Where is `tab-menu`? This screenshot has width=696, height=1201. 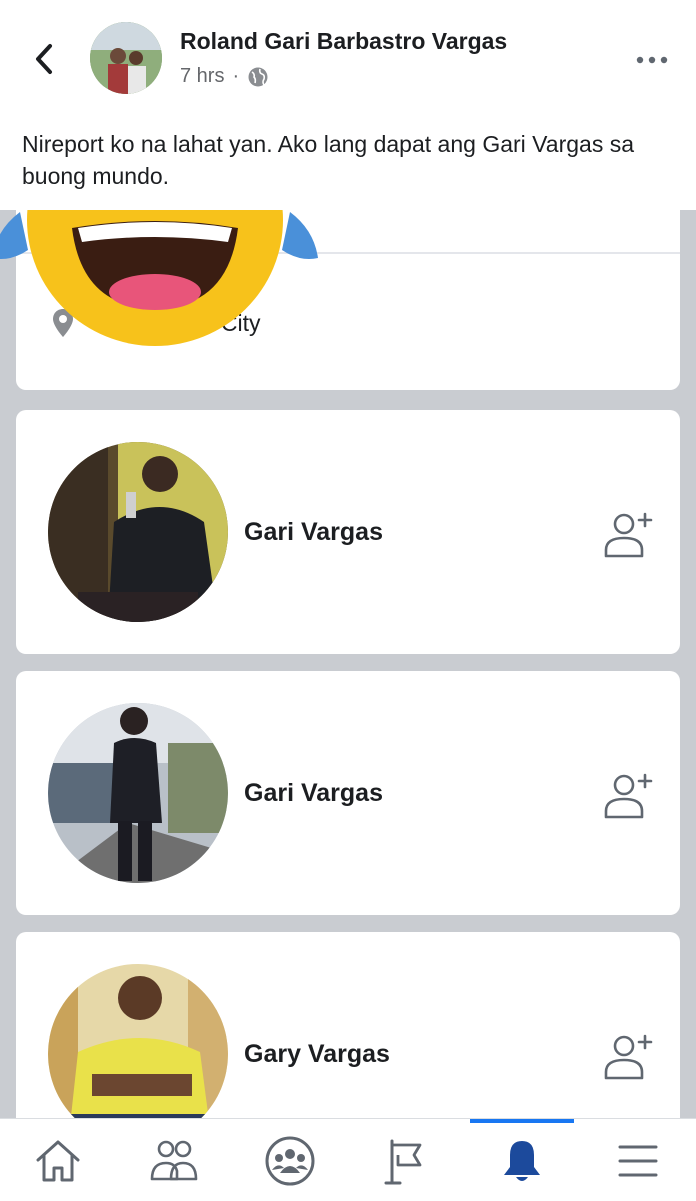
tab-menu is located at coordinates (638, 1161).